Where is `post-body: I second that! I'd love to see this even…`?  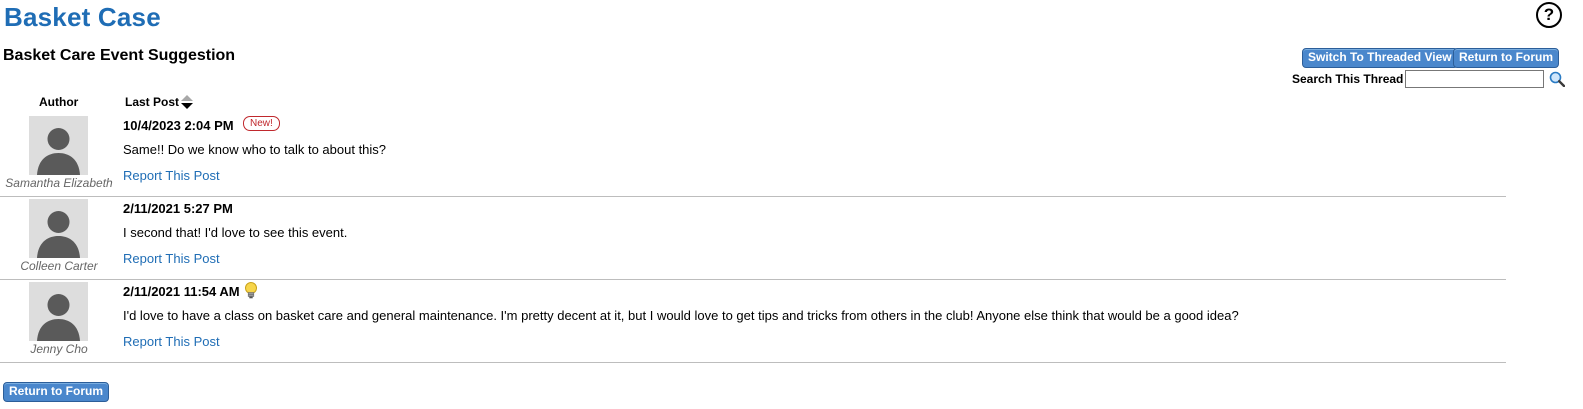 post-body: I second that! I'd love to see this even… is located at coordinates (235, 232).